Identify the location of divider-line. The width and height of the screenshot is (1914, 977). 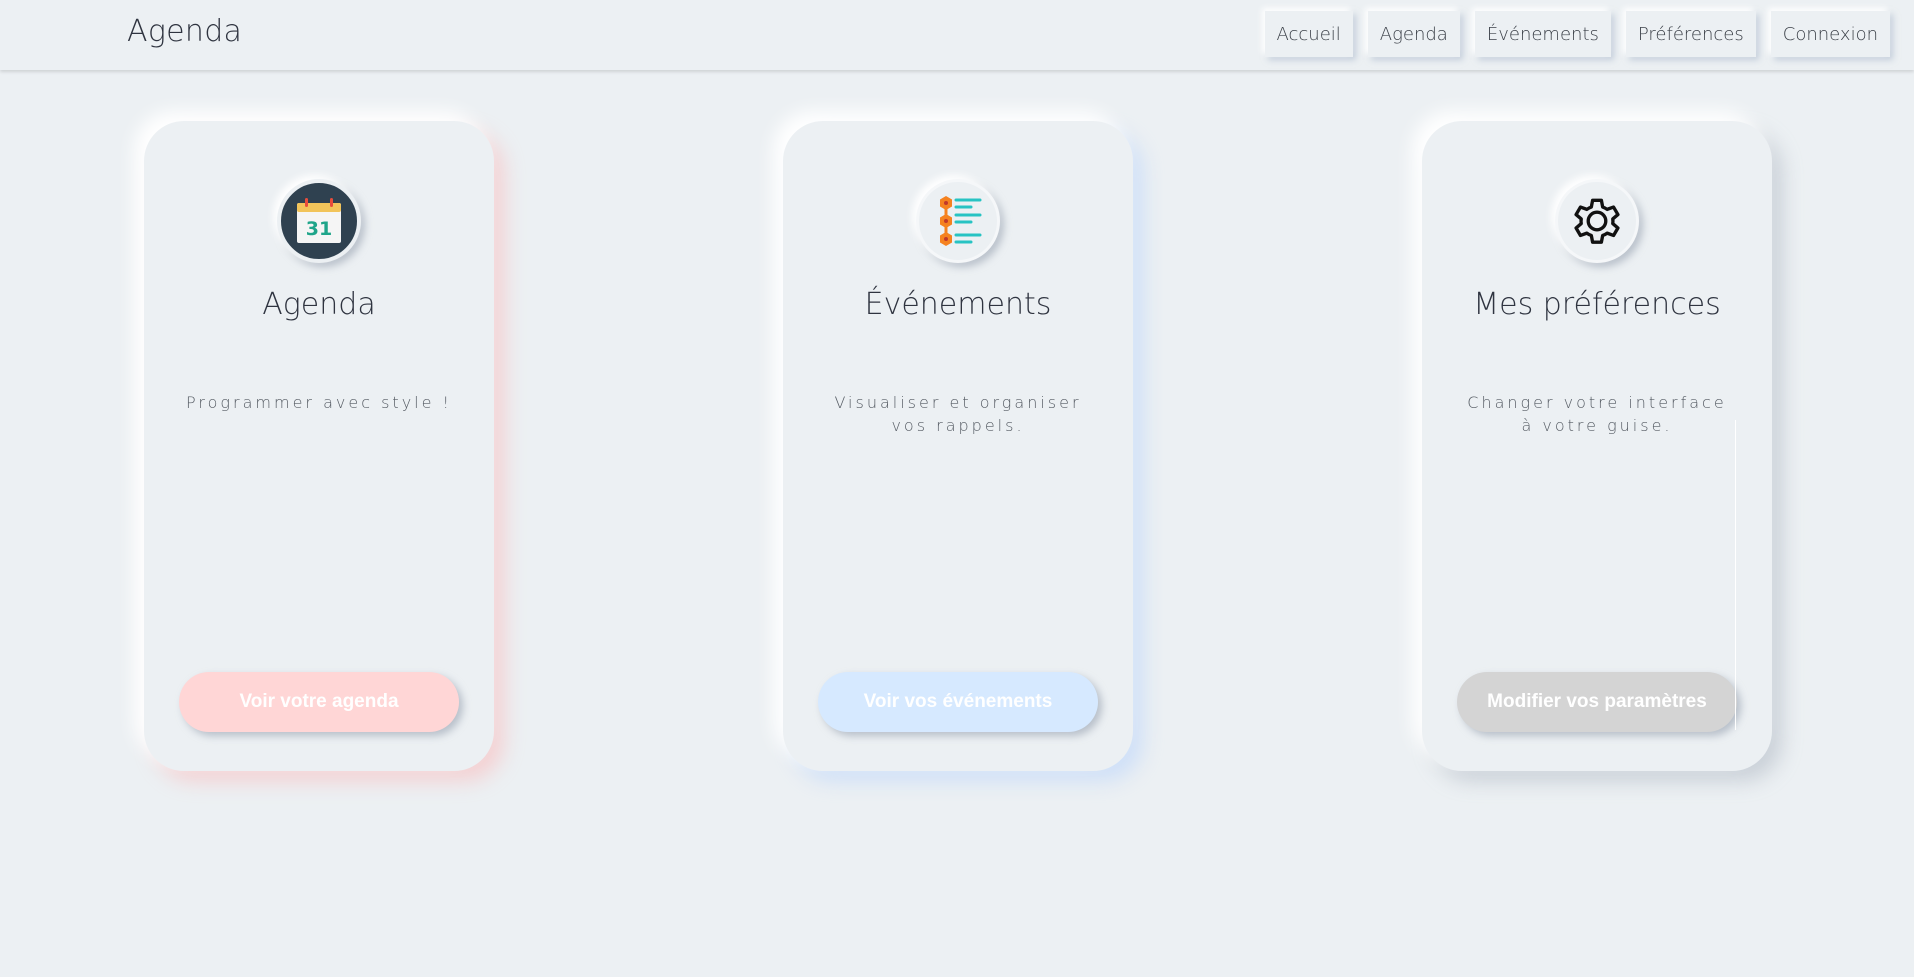
(1735, 575).